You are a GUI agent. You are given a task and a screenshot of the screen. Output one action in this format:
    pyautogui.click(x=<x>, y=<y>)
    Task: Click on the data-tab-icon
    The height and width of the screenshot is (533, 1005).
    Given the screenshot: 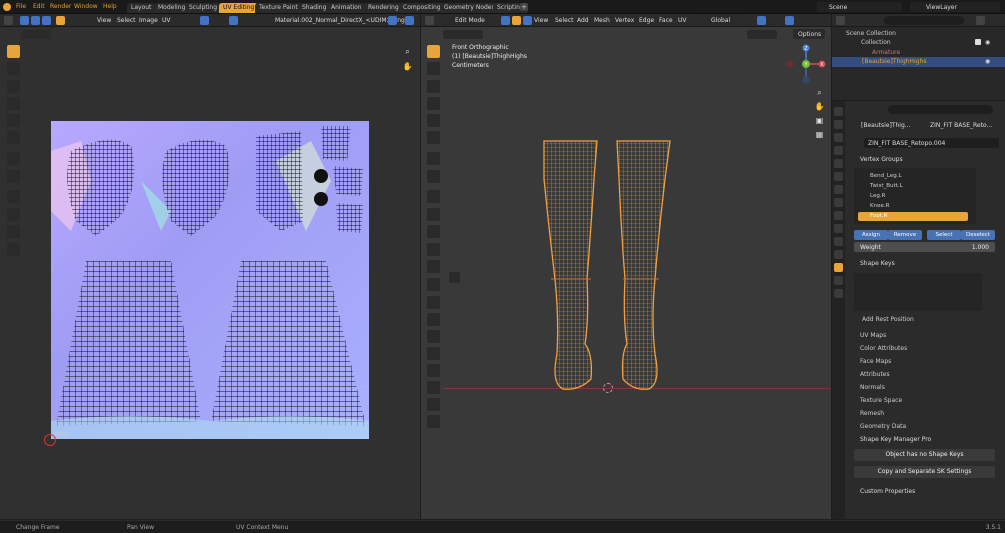 What is the action you would take?
    pyautogui.click(x=838, y=267)
    